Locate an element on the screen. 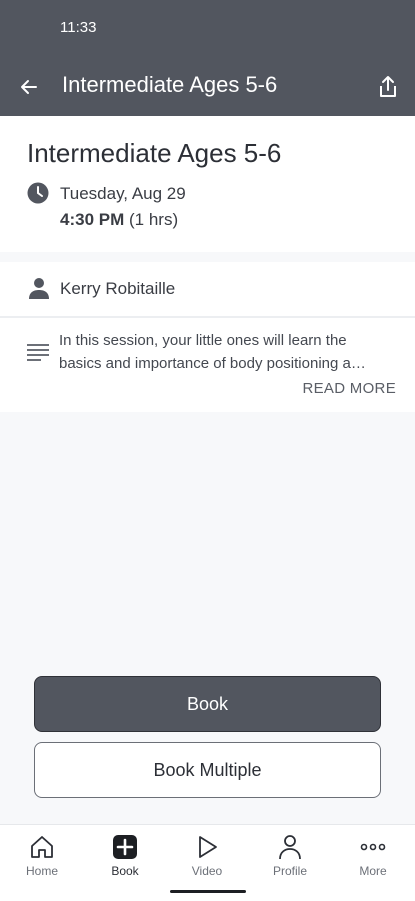 This screenshot has height=901, width=415. arrow-left-icon is located at coordinates (29, 87).